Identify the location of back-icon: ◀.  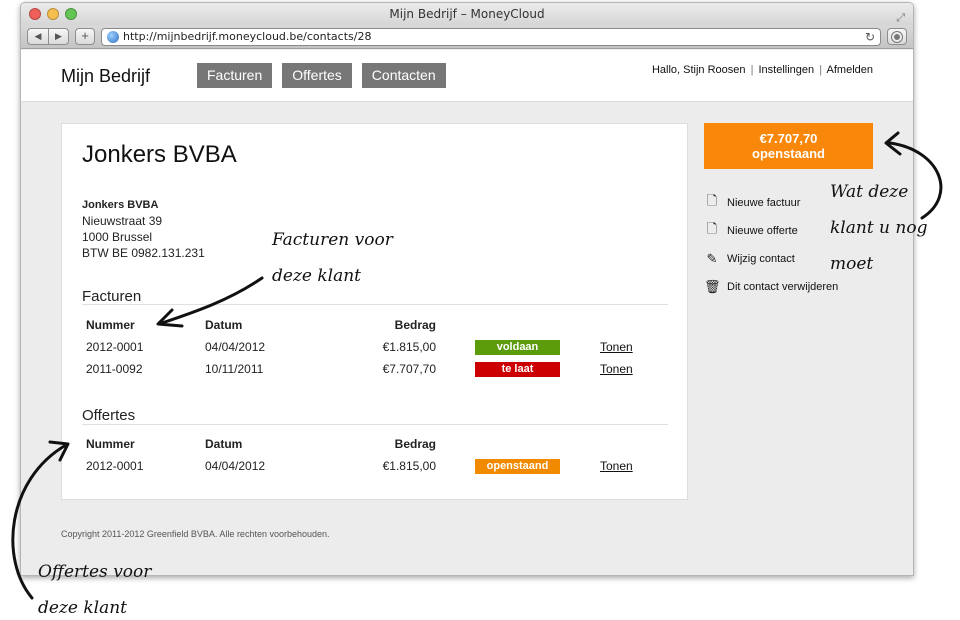
(38, 36).